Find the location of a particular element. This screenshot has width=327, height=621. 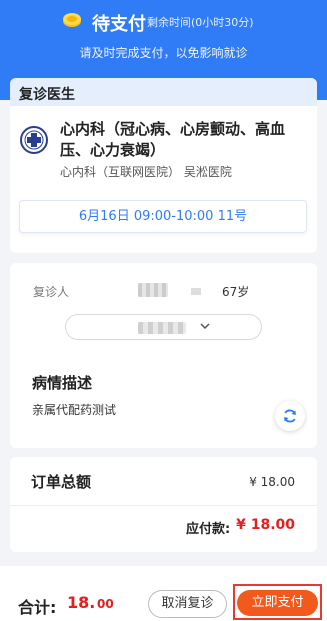

order-total-value: ¥ 18.00 is located at coordinates (272, 482).